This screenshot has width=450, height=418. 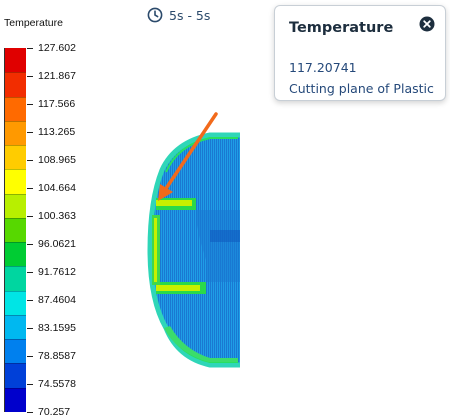 What do you see at coordinates (341, 28) in the screenshot?
I see `popup-title: Temperature` at bounding box center [341, 28].